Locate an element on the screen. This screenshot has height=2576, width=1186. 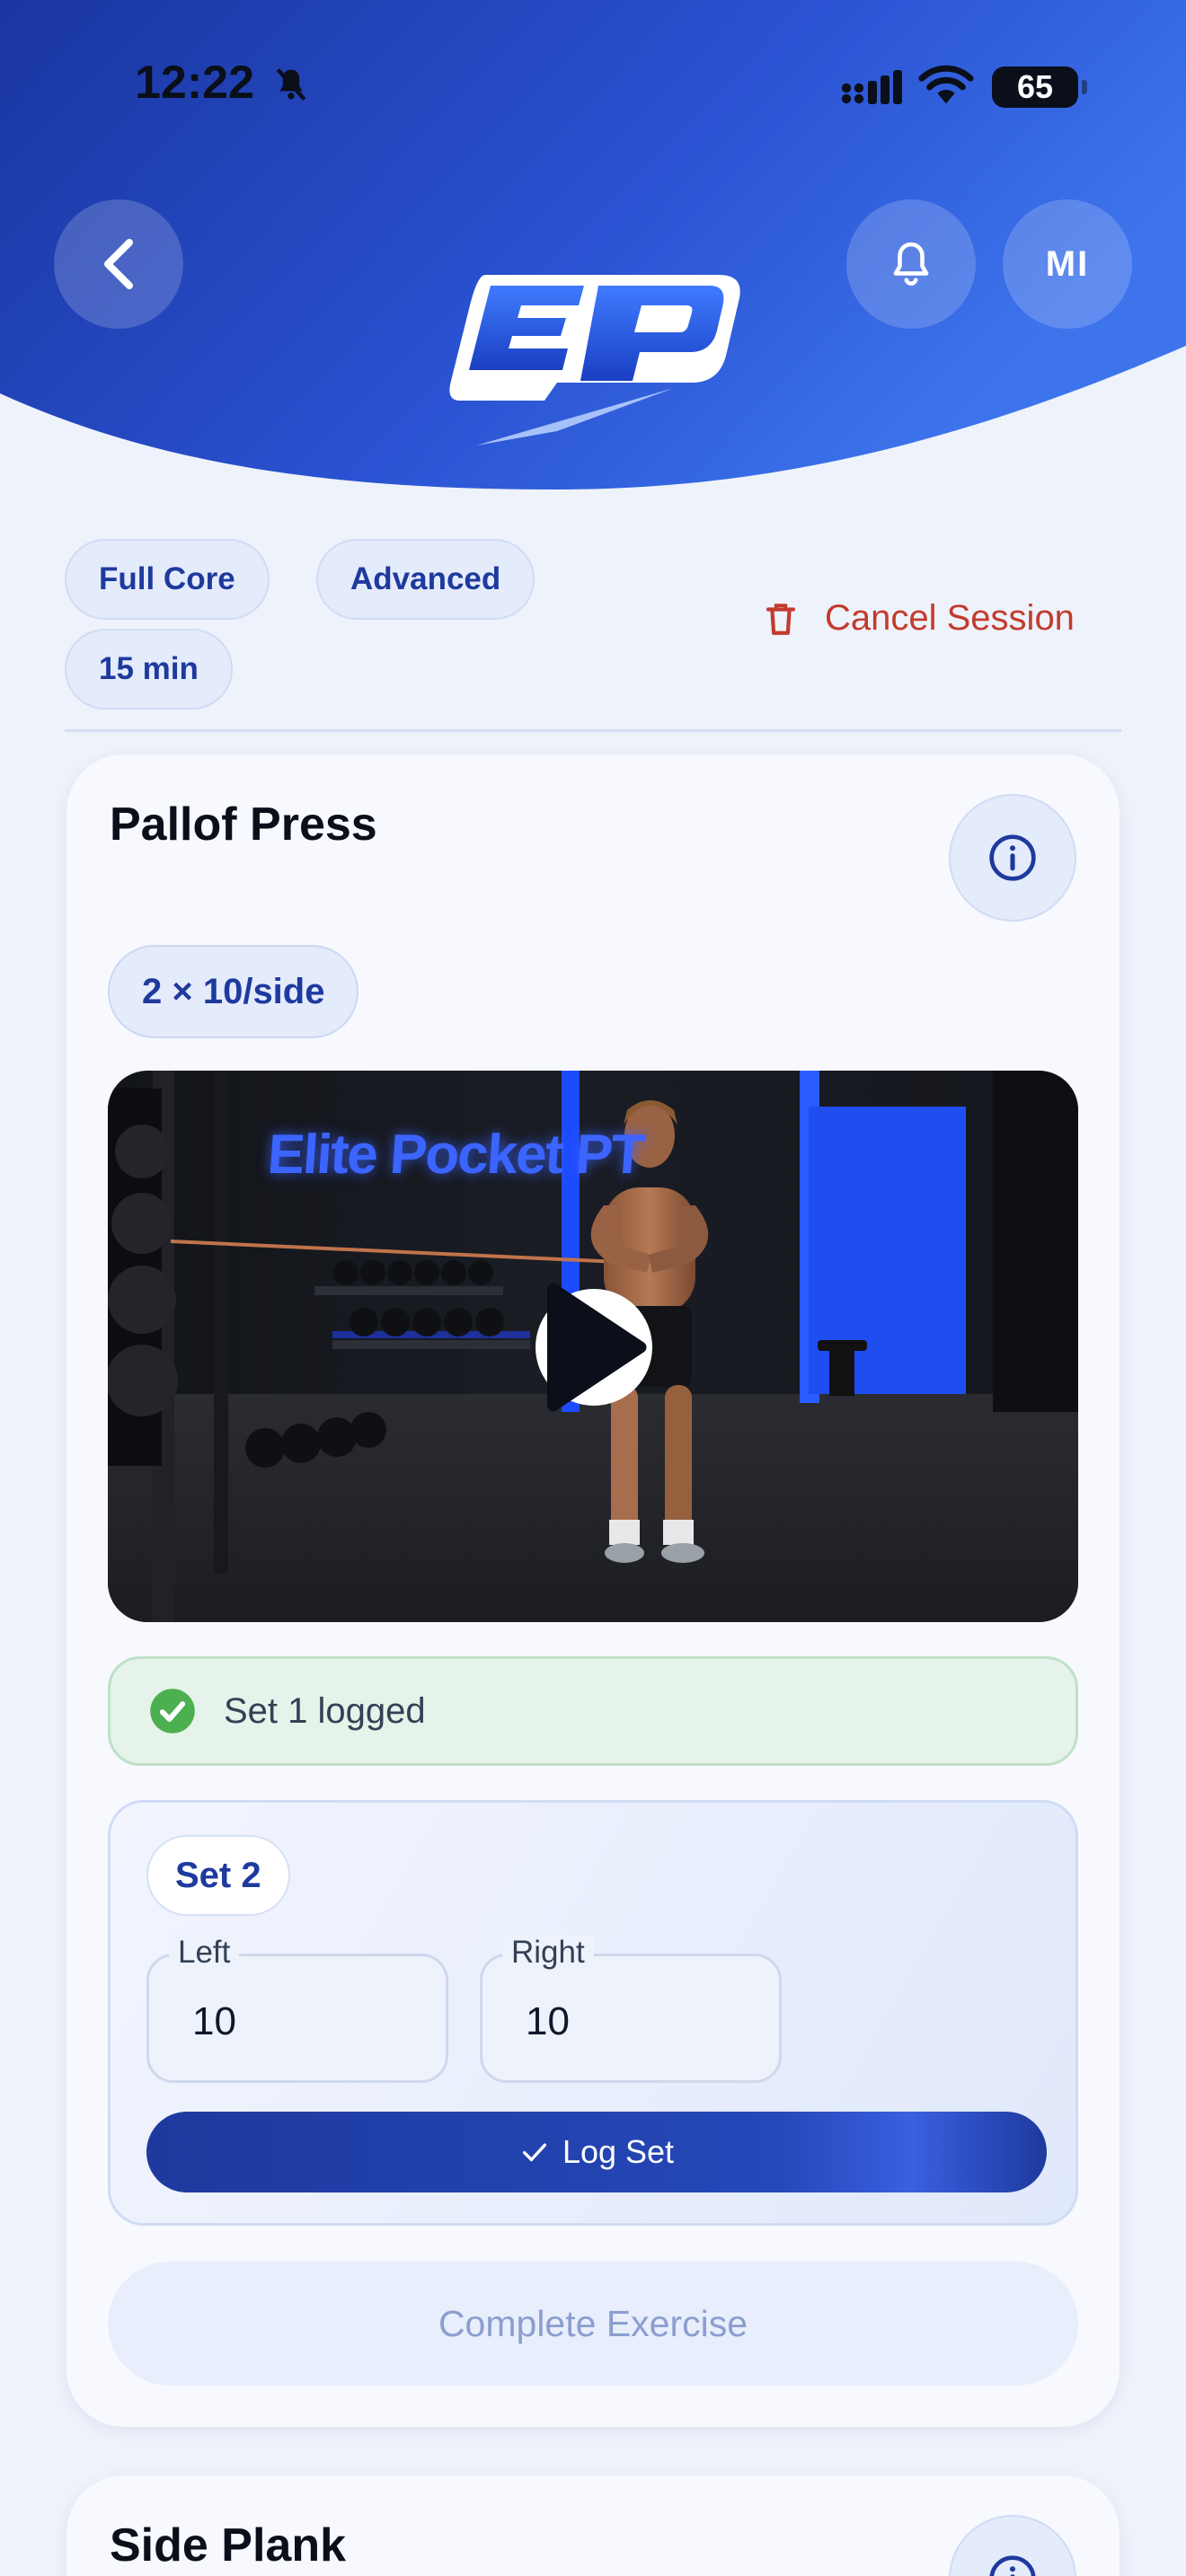
bell-icon is located at coordinates (911, 264).